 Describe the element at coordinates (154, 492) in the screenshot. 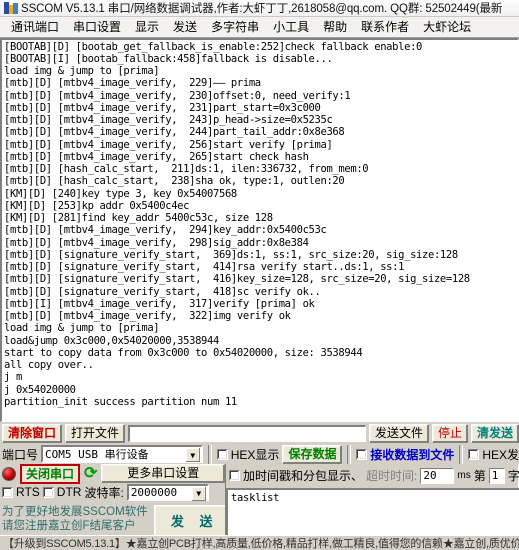

I see `baud-rate-value: 2000000` at that location.